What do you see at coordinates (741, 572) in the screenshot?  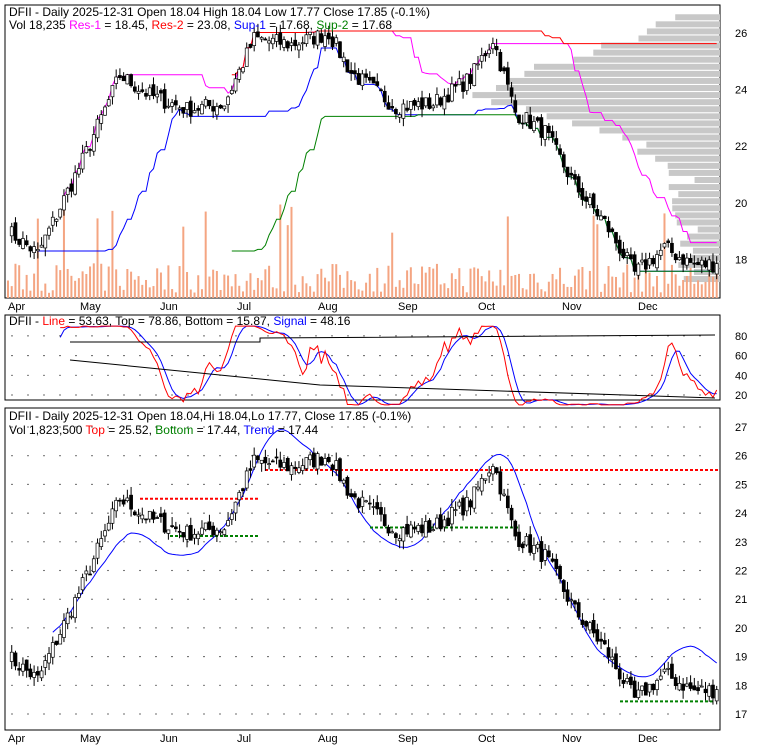 I see `y-tick-label: 22` at bounding box center [741, 572].